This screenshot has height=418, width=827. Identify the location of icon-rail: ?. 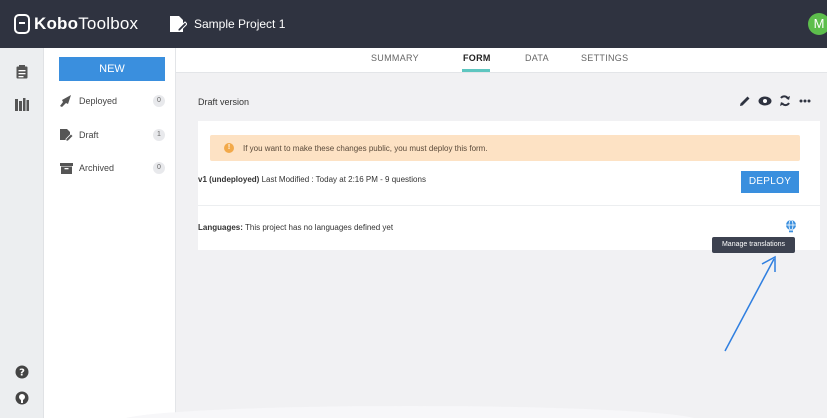
(22, 233).